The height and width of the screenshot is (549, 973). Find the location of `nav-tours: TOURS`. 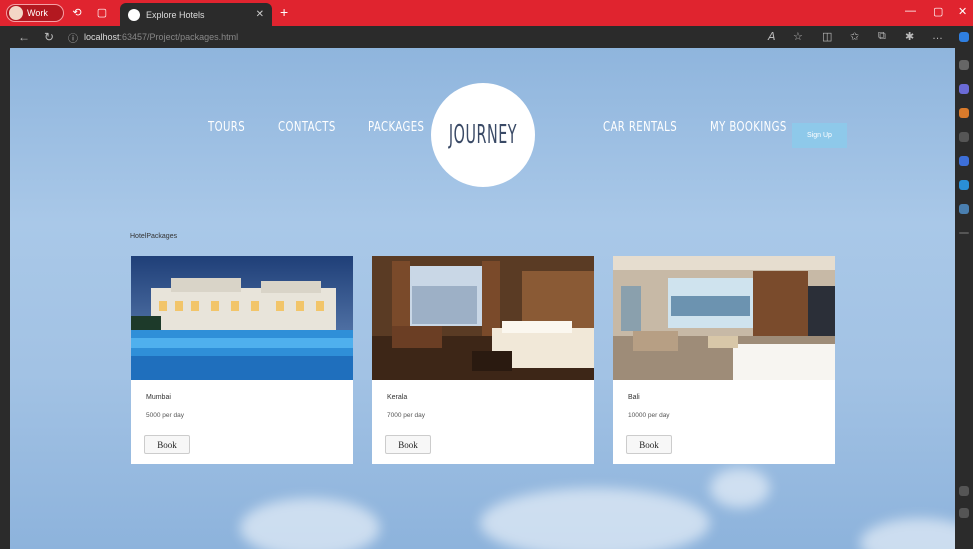

nav-tours: TOURS is located at coordinates (226, 127).